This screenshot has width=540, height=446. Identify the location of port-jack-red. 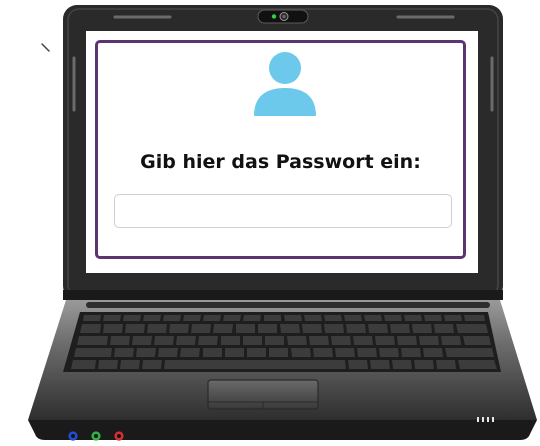
(119, 436).